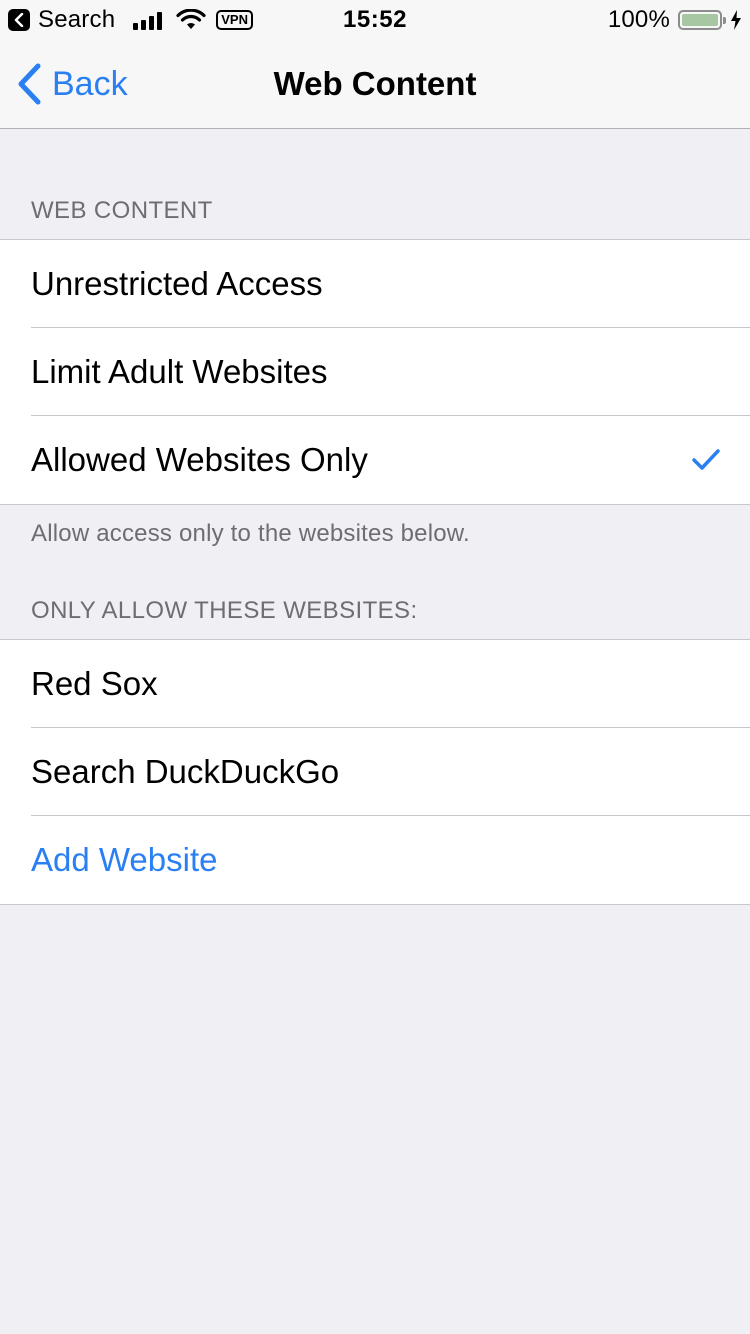 This screenshot has height=1334, width=750. Describe the element at coordinates (702, 20) in the screenshot. I see `battery-icon` at that location.